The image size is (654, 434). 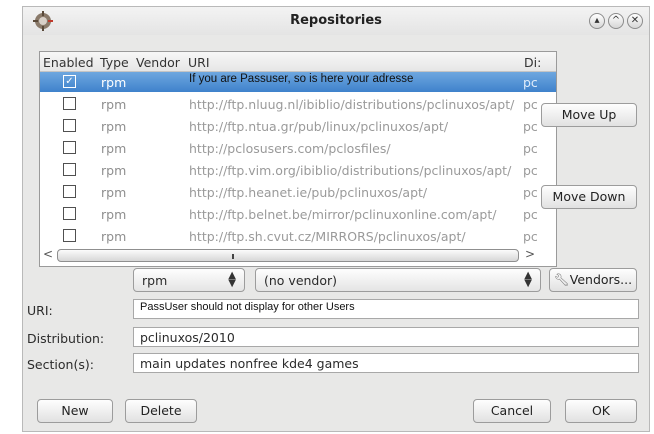 I want to click on wrench-icon: 🔧︎, so click(x=561, y=279).